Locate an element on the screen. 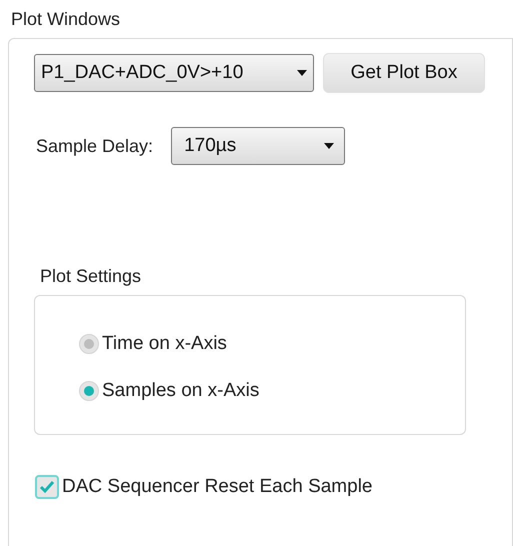  check-icon is located at coordinates (47, 487).